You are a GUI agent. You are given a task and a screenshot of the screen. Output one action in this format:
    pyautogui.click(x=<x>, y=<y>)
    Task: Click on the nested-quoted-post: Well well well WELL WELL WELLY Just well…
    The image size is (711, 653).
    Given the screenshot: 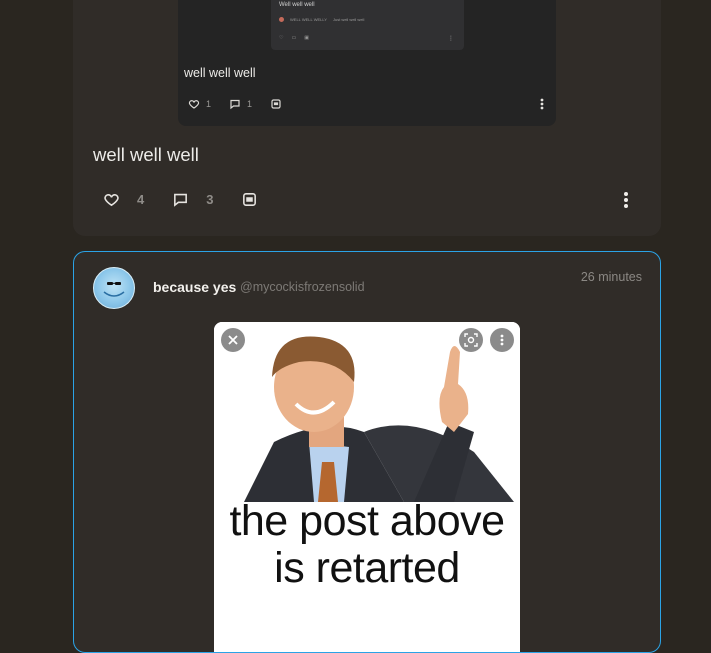 What is the action you would take?
    pyautogui.click(x=367, y=25)
    